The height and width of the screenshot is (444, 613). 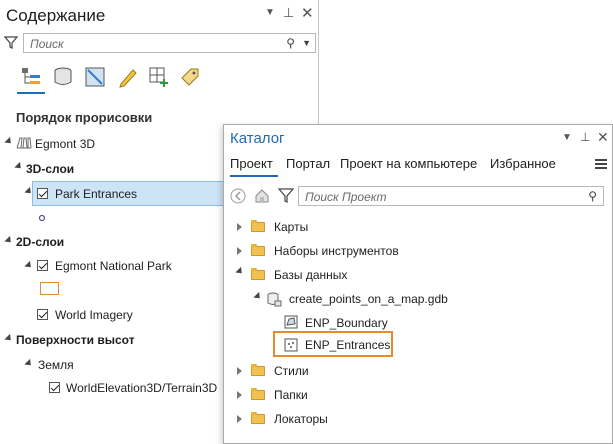 What do you see at coordinates (96, 194) in the screenshot?
I see `layer-park-entrances: Park Entrances` at bounding box center [96, 194].